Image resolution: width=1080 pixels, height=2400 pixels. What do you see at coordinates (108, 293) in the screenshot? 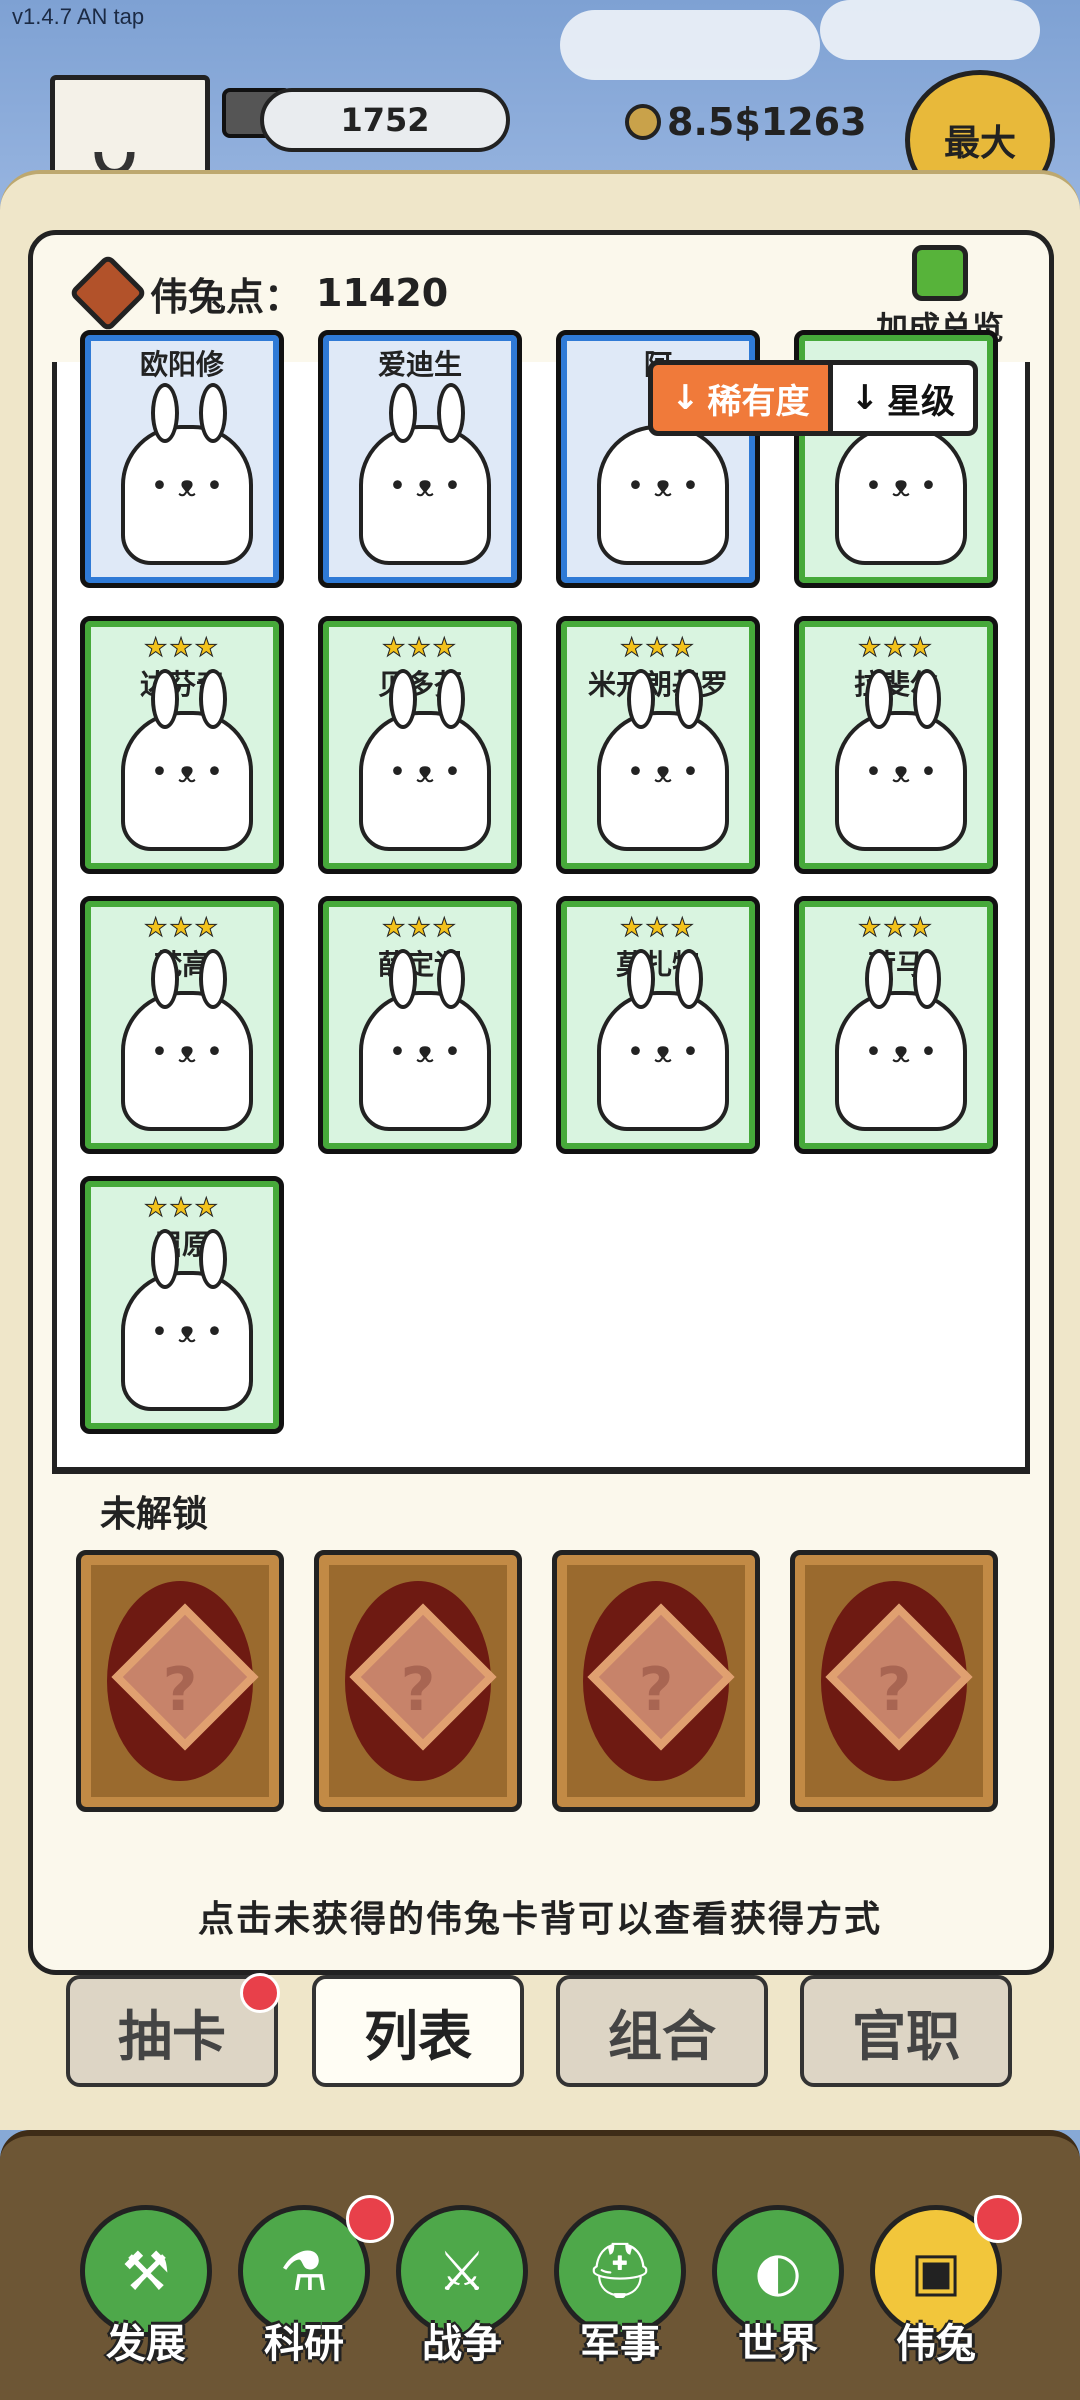
I see `rabbit-point-icon` at bounding box center [108, 293].